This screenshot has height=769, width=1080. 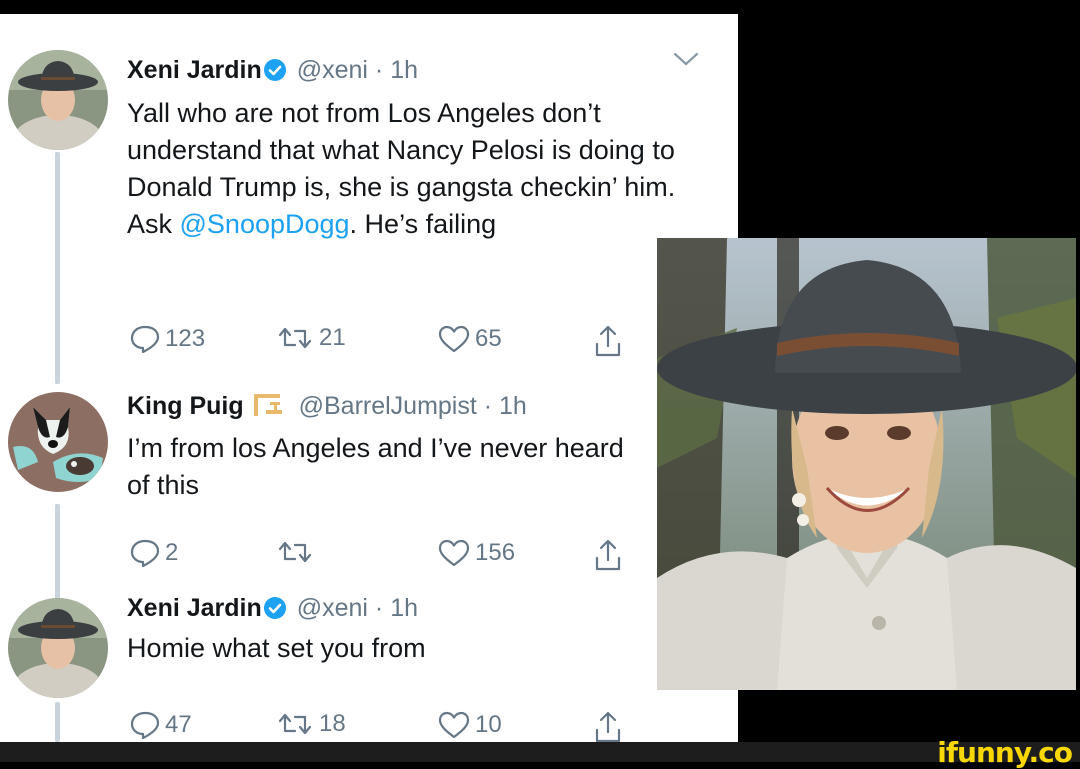 What do you see at coordinates (265, 224) in the screenshot?
I see `mention-link: @SnoopDogg` at bounding box center [265, 224].